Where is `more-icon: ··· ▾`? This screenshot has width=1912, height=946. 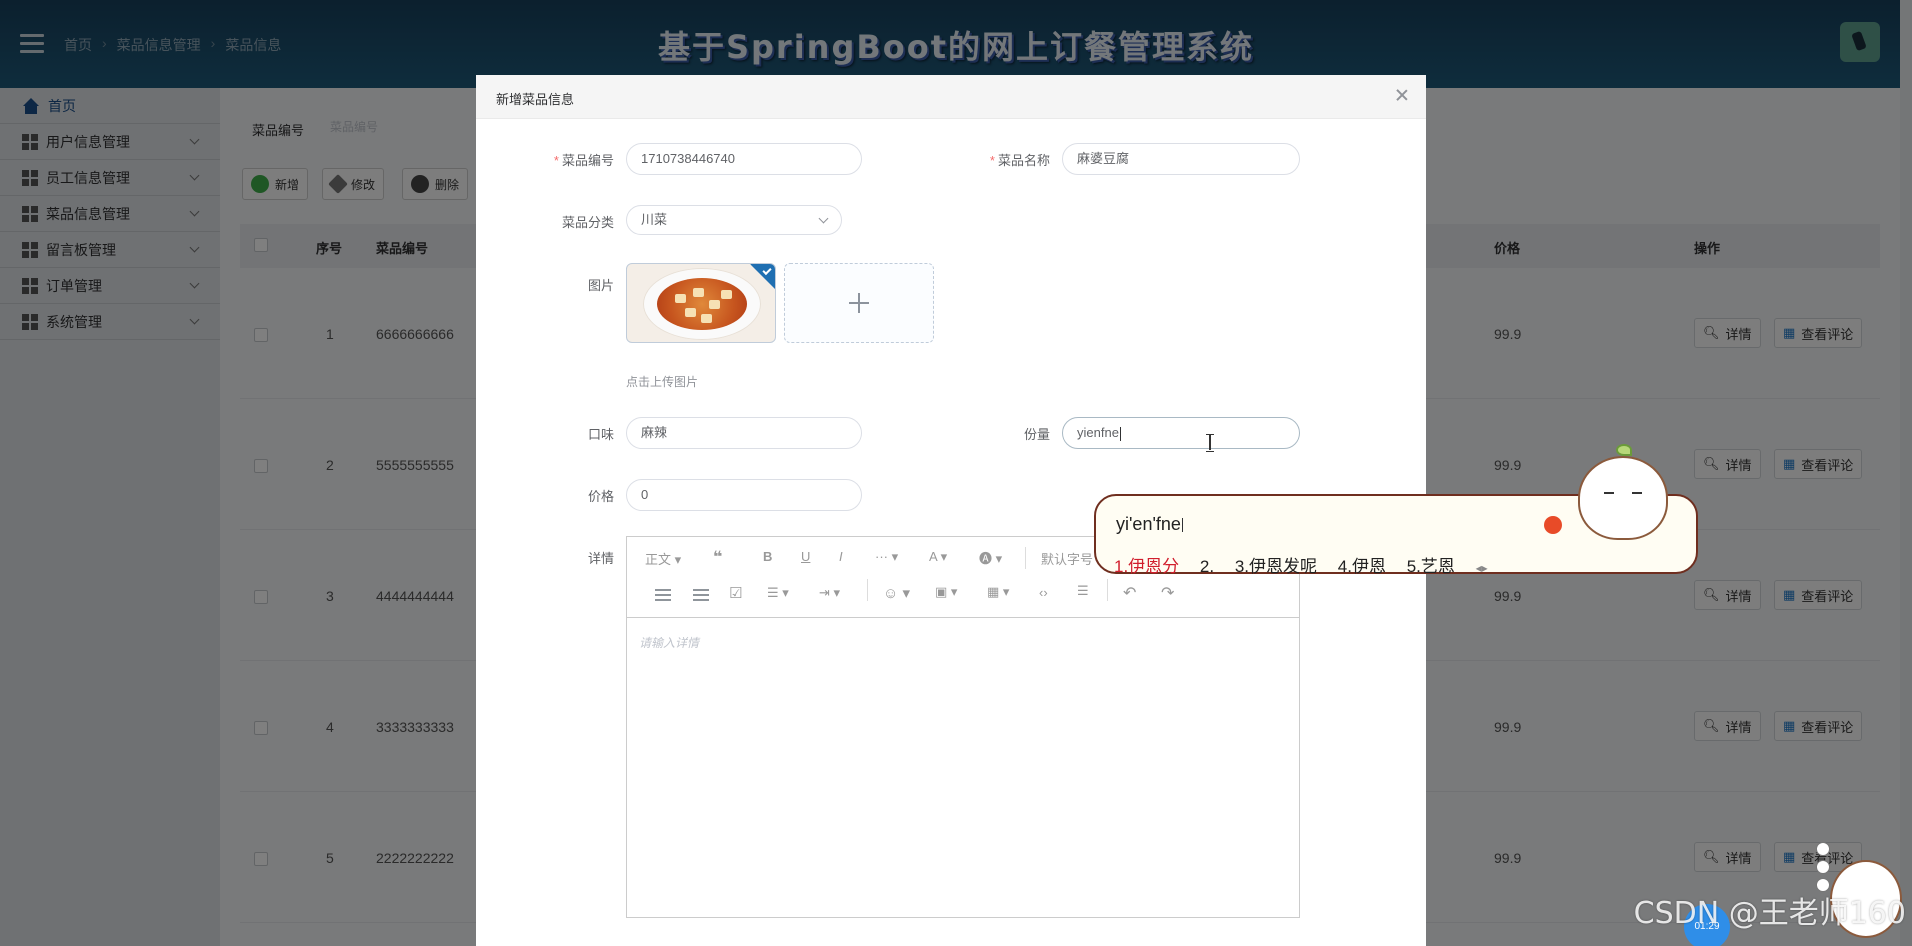 more-icon: ··· ▾ is located at coordinates (886, 557).